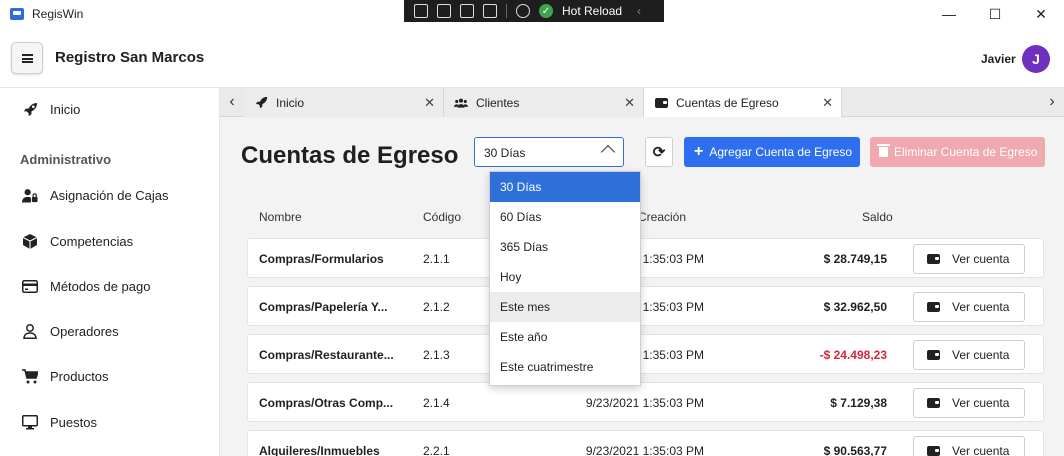 Image resolution: width=1064 pixels, height=456 pixels. What do you see at coordinates (436, 403) in the screenshot?
I see `row-code: 2.1.4` at bounding box center [436, 403].